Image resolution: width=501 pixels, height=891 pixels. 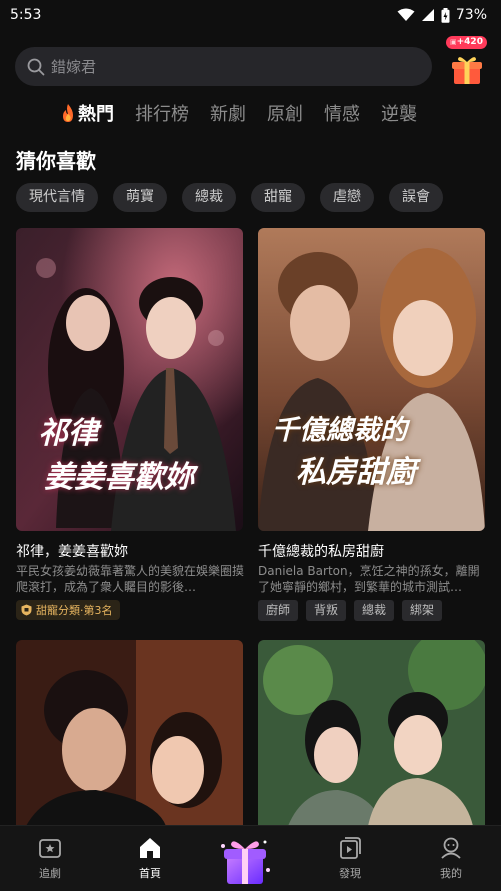 What do you see at coordinates (228, 113) in the screenshot?
I see `tab-new: 新劇` at bounding box center [228, 113].